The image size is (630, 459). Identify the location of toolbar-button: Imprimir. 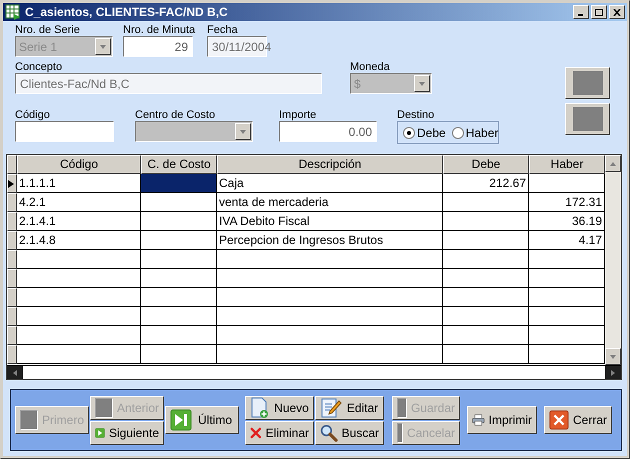
(502, 420).